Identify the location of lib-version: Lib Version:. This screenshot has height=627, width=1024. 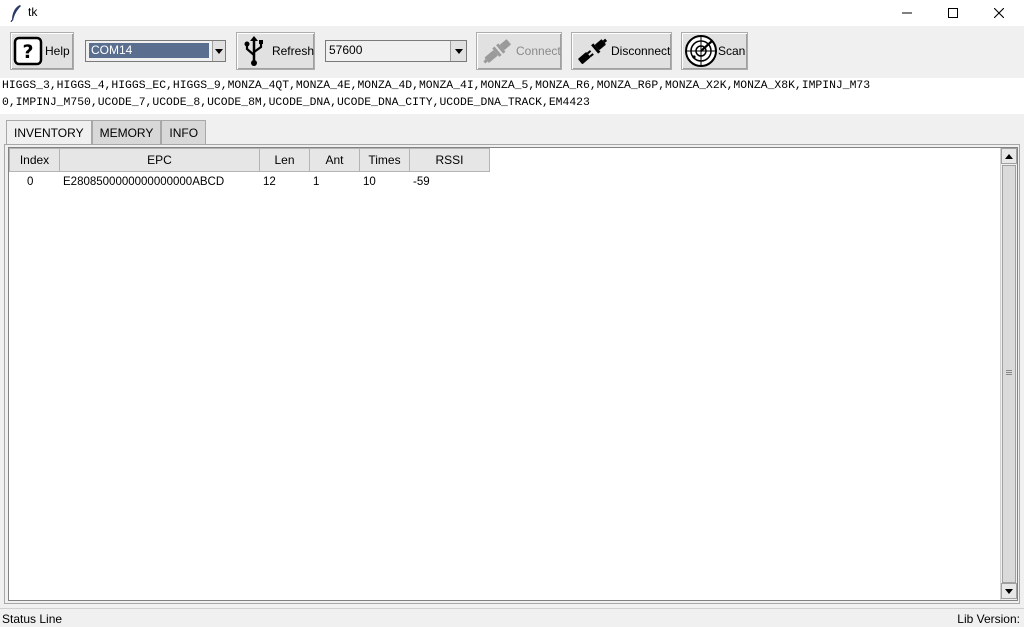
(988, 619).